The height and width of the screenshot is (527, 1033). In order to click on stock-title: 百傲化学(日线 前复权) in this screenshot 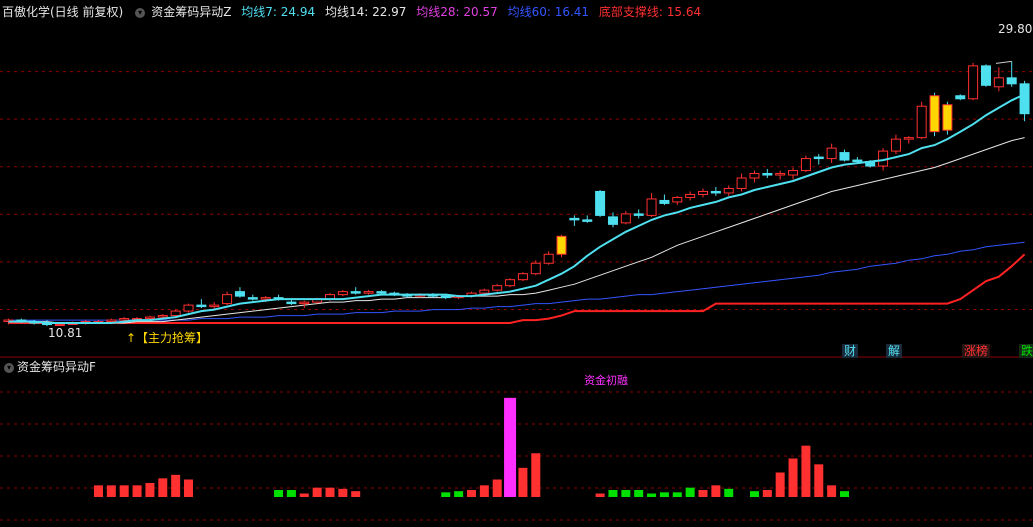, I will do `click(62, 12)`.